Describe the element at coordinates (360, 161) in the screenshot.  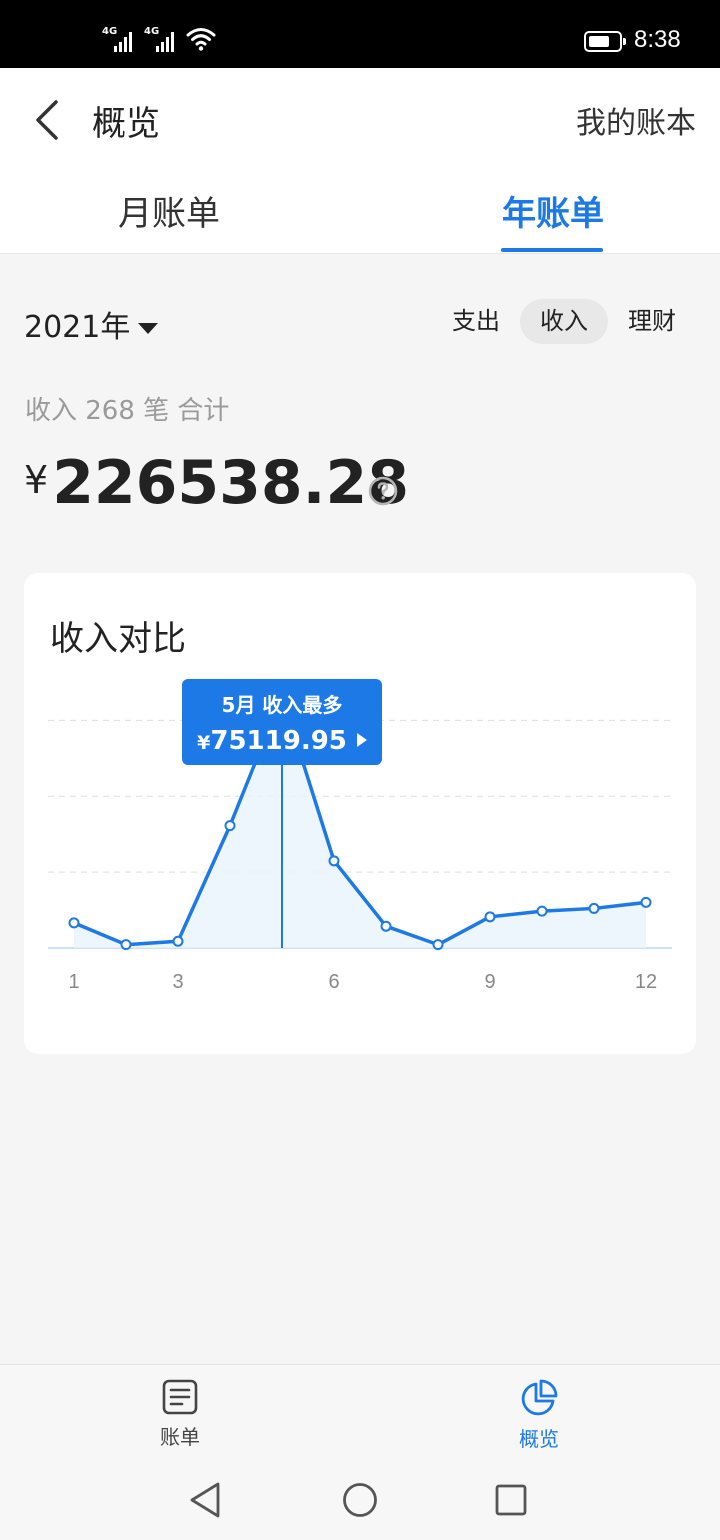
I see `app-header: 概览 我的账本 月账单 年账单` at that location.